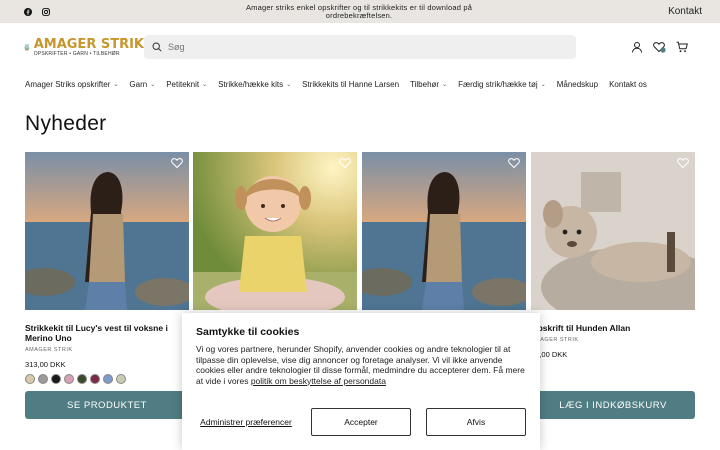 Image resolution: width=720 pixels, height=450 pixels. Describe the element at coordinates (628, 84) in the screenshot. I see `nav-item-kontakt: Kontakt os` at that location.